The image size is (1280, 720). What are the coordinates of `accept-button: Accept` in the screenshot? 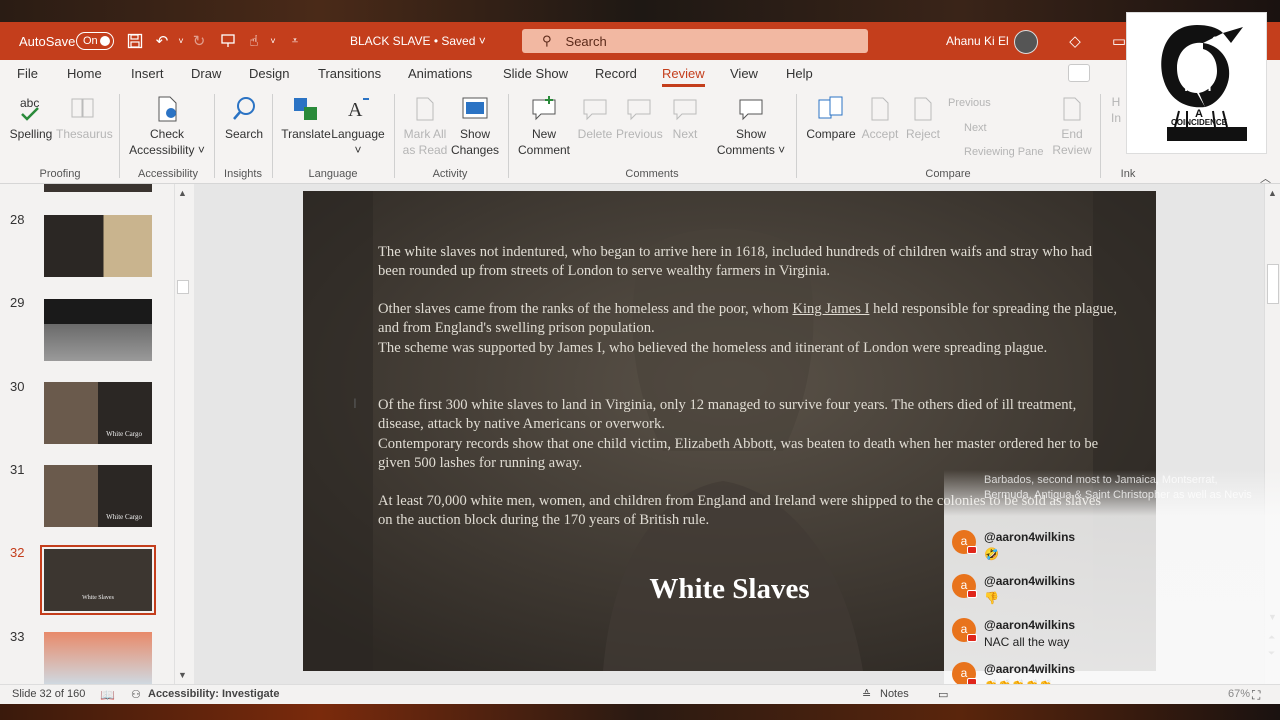 It's located at (880, 118).